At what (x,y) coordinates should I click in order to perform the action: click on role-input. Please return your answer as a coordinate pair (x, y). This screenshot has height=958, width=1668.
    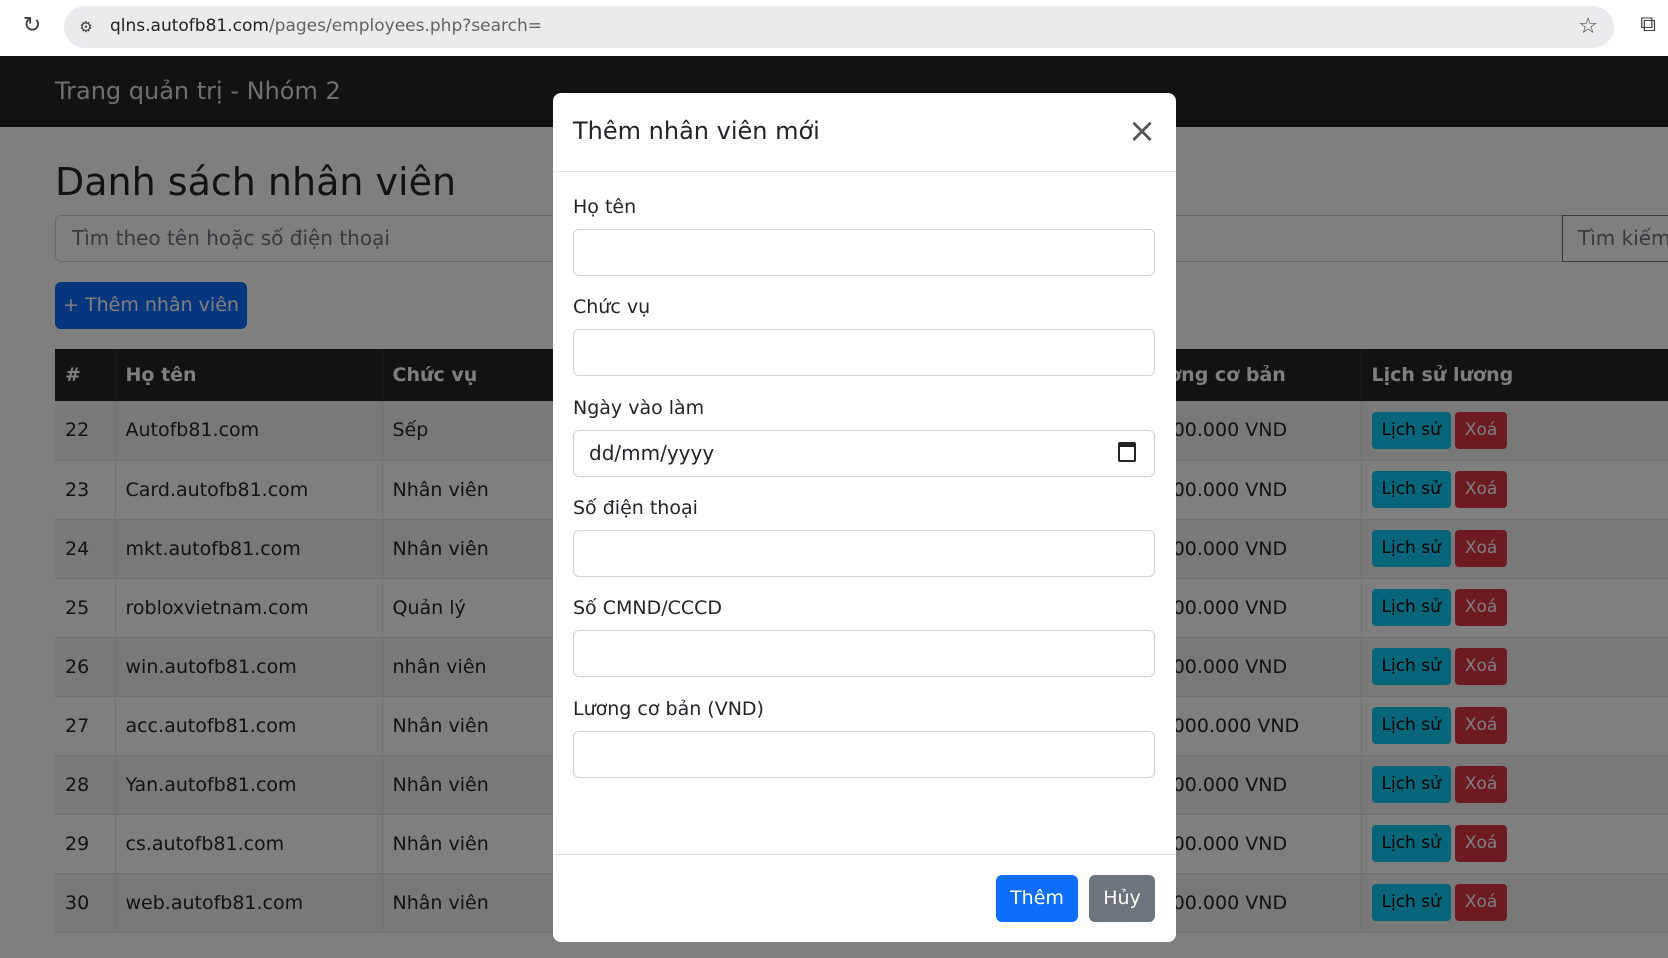
    Looking at the image, I should click on (864, 352).